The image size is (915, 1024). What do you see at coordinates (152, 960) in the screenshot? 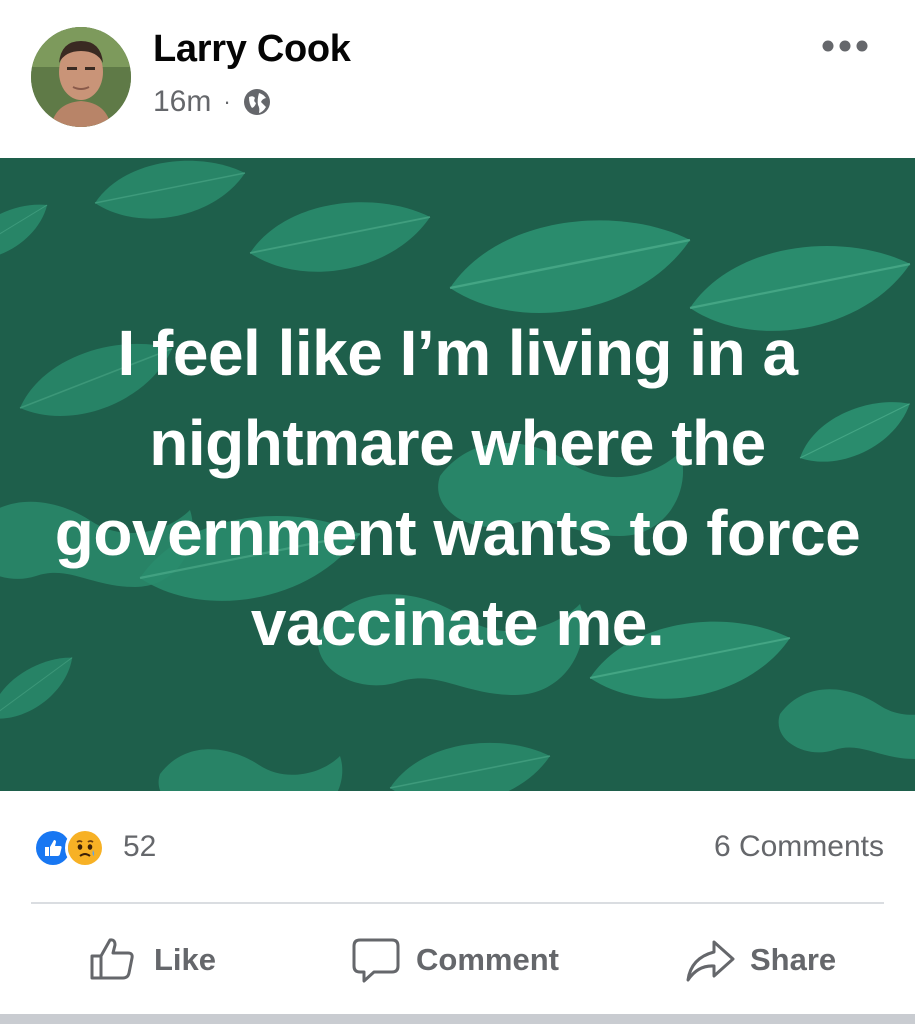
I see `like-button: Like` at bounding box center [152, 960].